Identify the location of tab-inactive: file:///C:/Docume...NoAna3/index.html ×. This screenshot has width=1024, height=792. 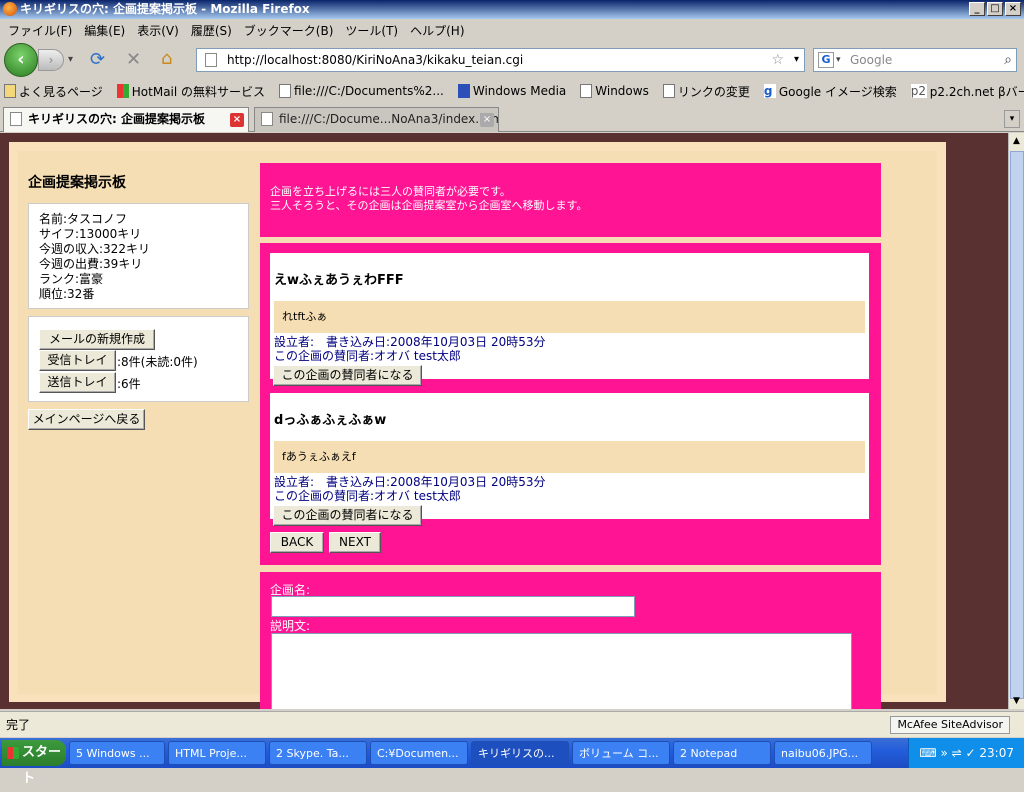
(376, 119).